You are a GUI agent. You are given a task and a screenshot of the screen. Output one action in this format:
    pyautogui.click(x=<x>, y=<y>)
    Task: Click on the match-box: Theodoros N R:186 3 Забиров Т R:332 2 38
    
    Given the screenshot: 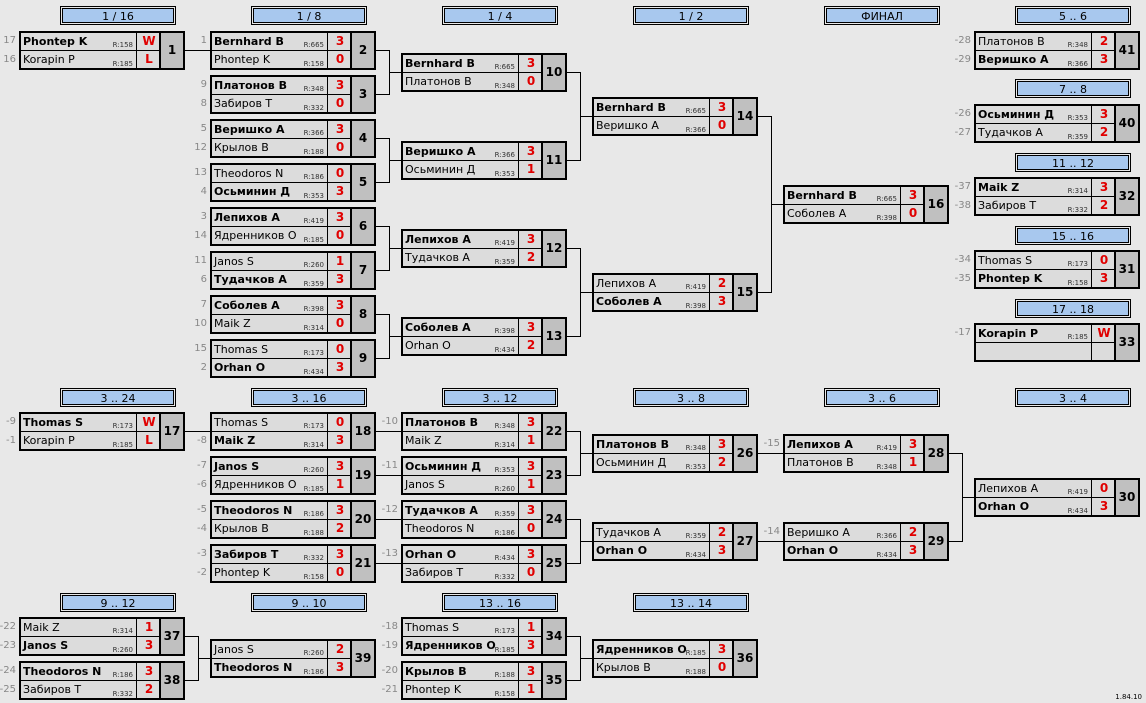 What is the action you would take?
    pyautogui.click(x=102, y=680)
    